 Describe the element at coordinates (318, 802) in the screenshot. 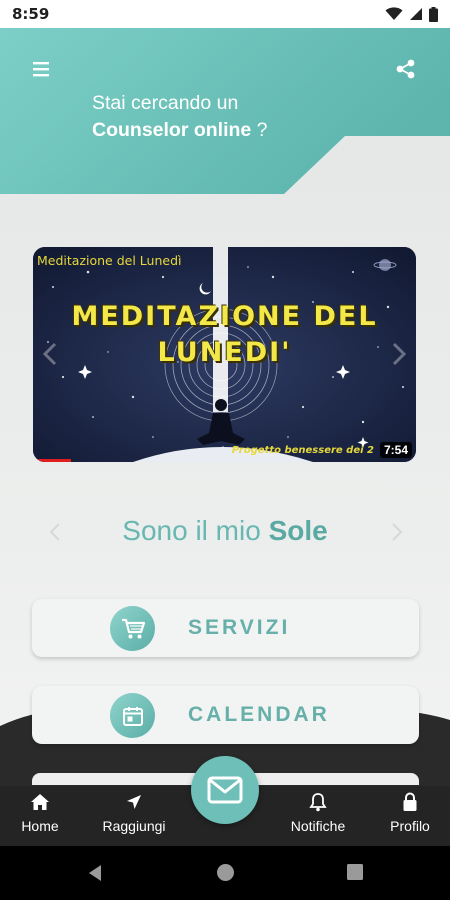

I see `bell-icon` at that location.